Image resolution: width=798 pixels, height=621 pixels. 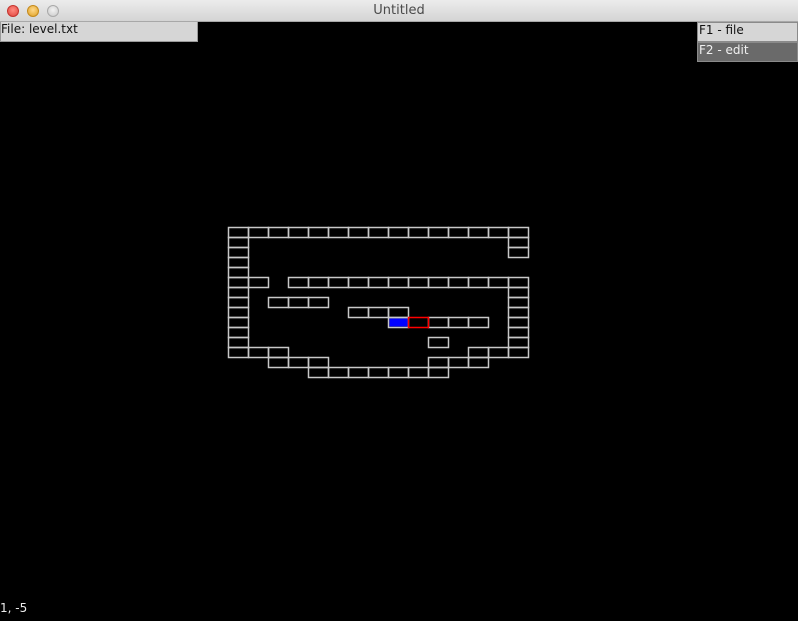 I want to click on menu-item-edit: F2 - edit, so click(x=747, y=52).